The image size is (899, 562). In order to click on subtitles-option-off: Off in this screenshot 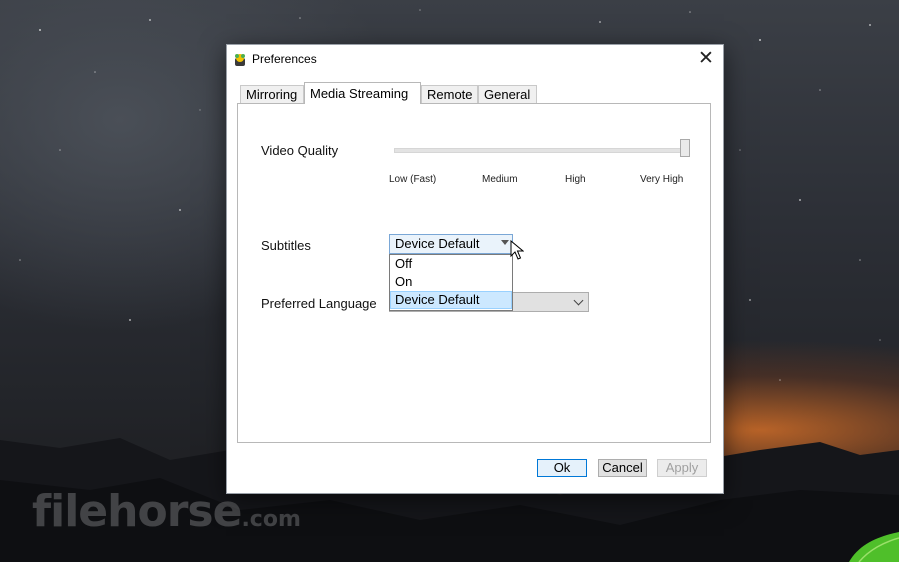, I will do `click(451, 264)`.